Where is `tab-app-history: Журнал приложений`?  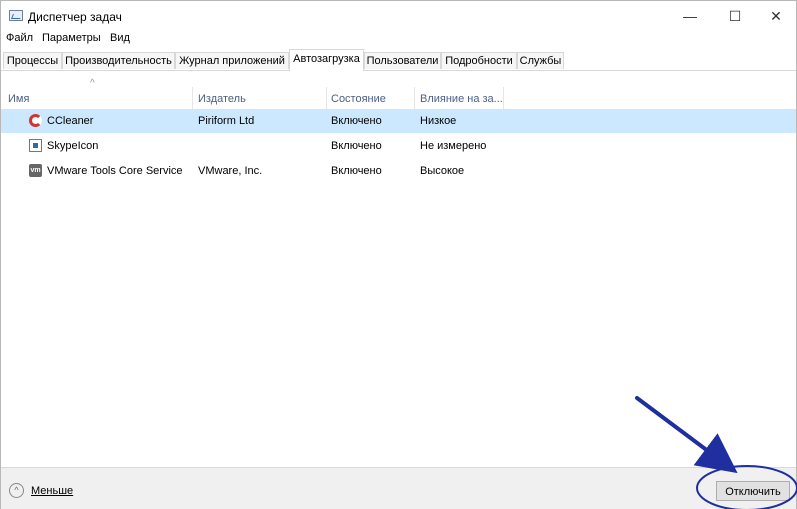 tab-app-history: Журнал приложений is located at coordinates (232, 60).